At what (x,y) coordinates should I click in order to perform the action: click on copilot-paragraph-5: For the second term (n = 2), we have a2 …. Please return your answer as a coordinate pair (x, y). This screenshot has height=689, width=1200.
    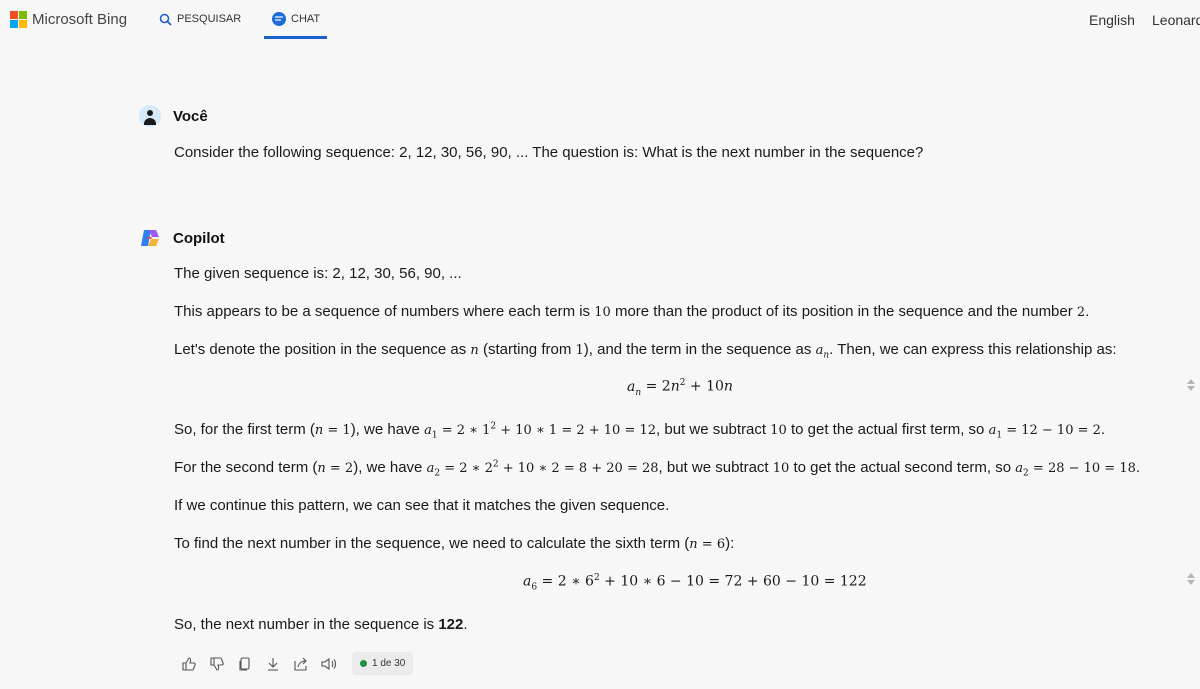
    Looking at the image, I should click on (657, 469).